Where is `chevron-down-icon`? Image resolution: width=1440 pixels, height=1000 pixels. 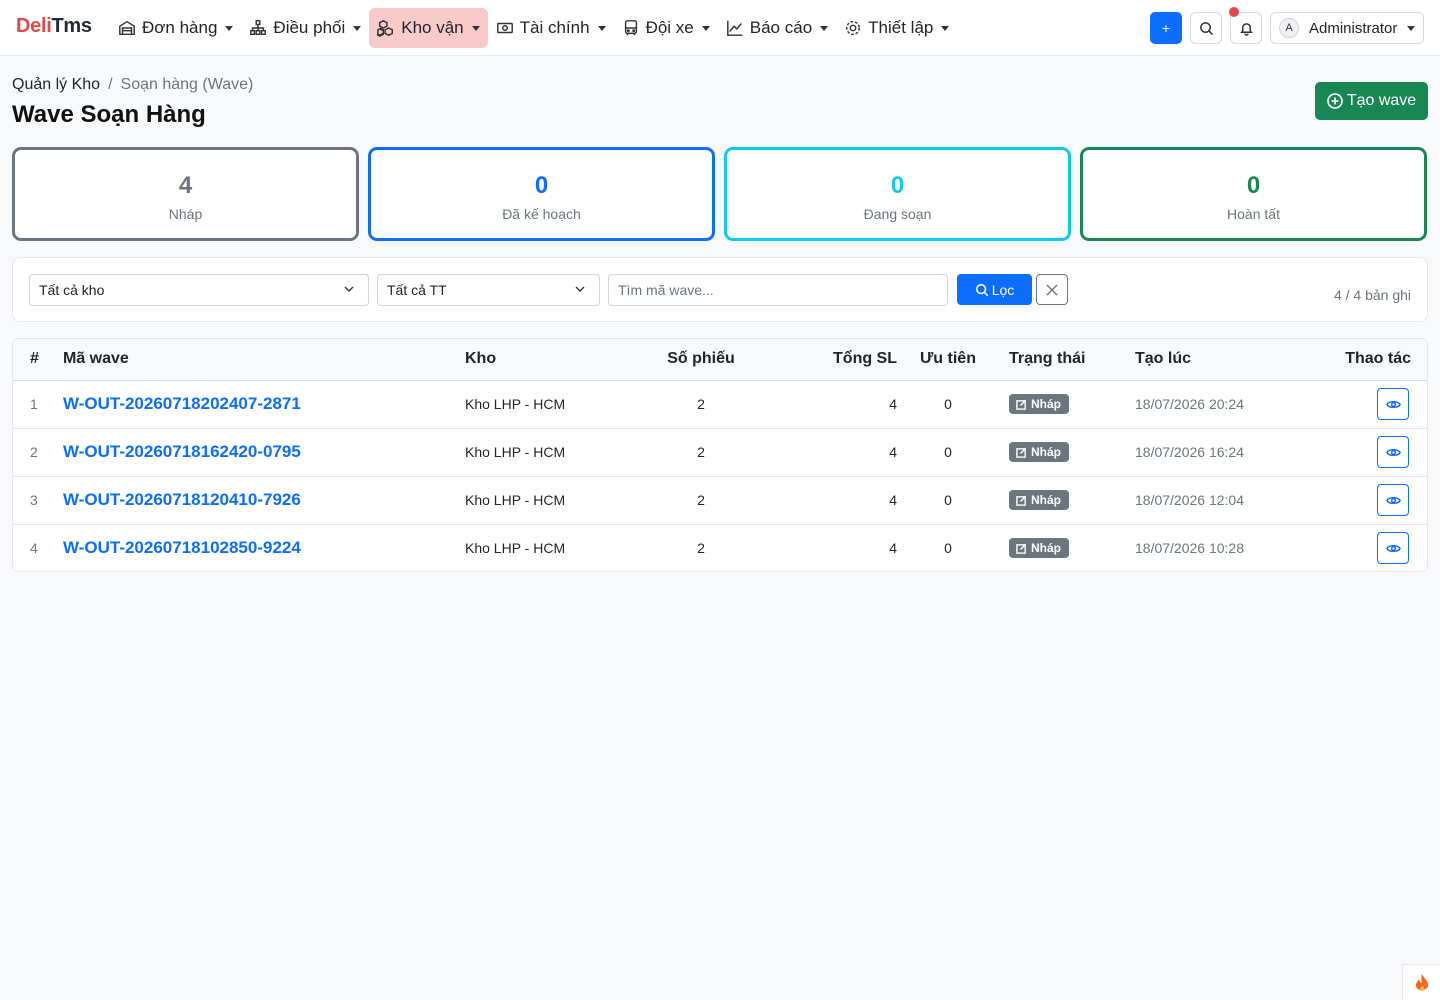
chevron-down-icon is located at coordinates (580, 289).